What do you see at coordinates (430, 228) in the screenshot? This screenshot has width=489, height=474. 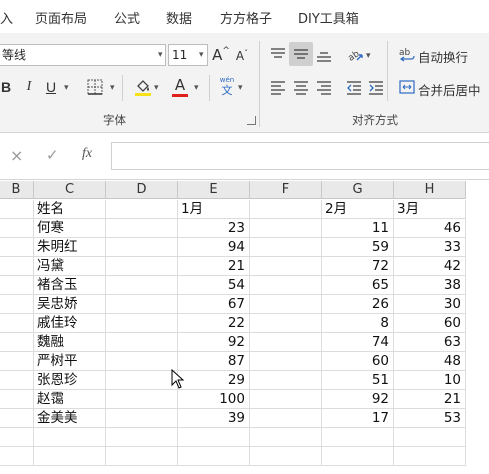 I see `value-cell: 46` at bounding box center [430, 228].